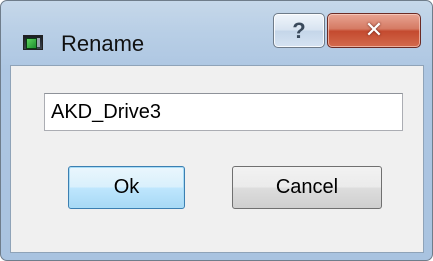 The image size is (433, 261). I want to click on dialog-title: Rename, so click(103, 43).